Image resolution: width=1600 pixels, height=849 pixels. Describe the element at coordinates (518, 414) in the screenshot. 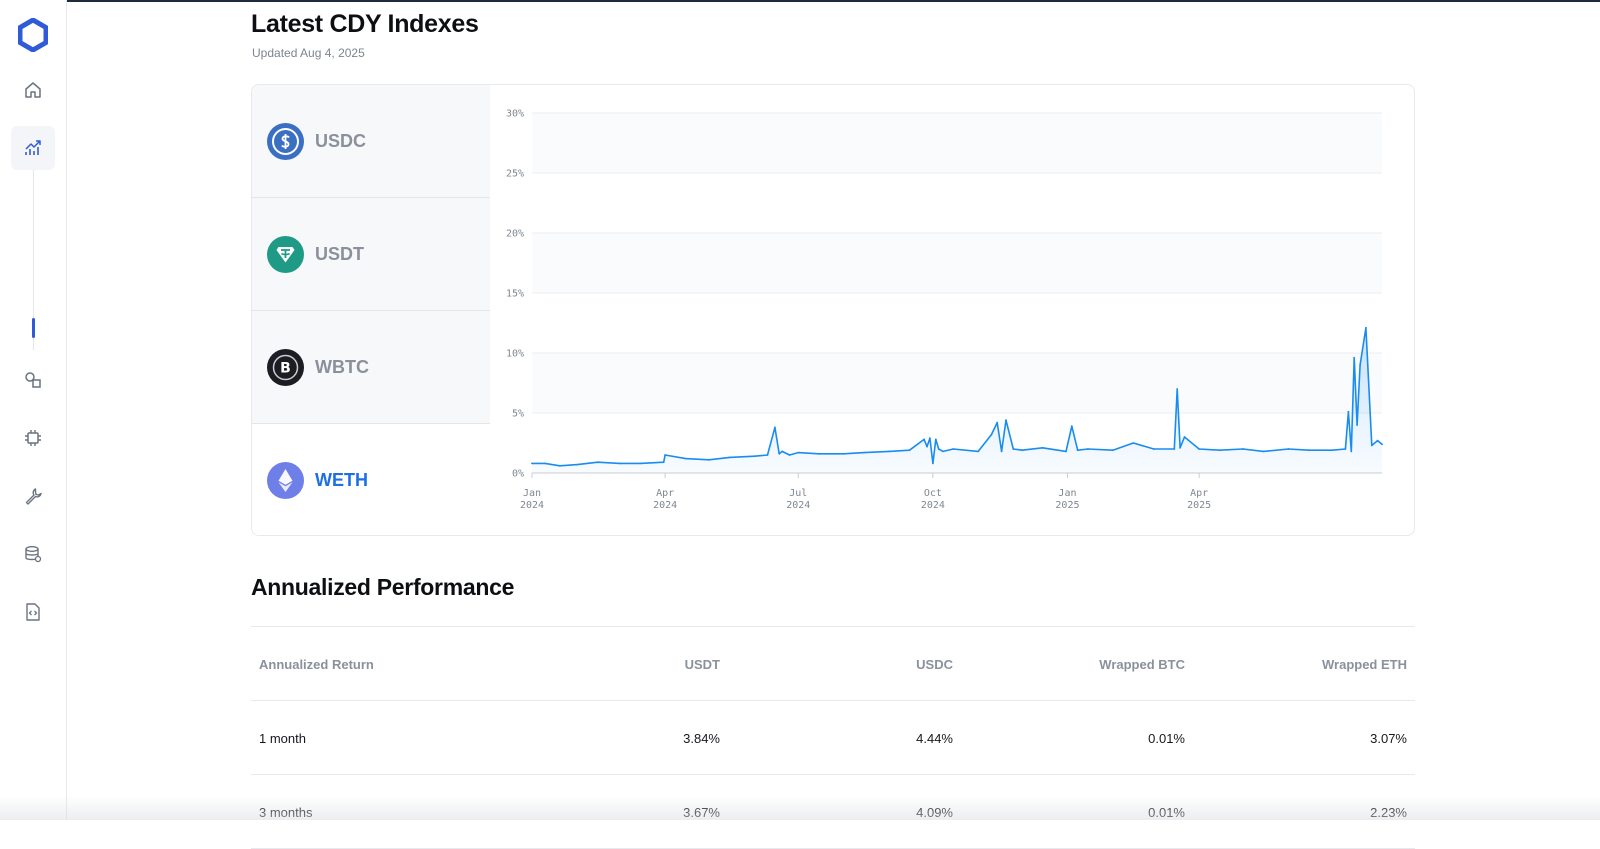

I see `y-tick-label: 5%` at that location.